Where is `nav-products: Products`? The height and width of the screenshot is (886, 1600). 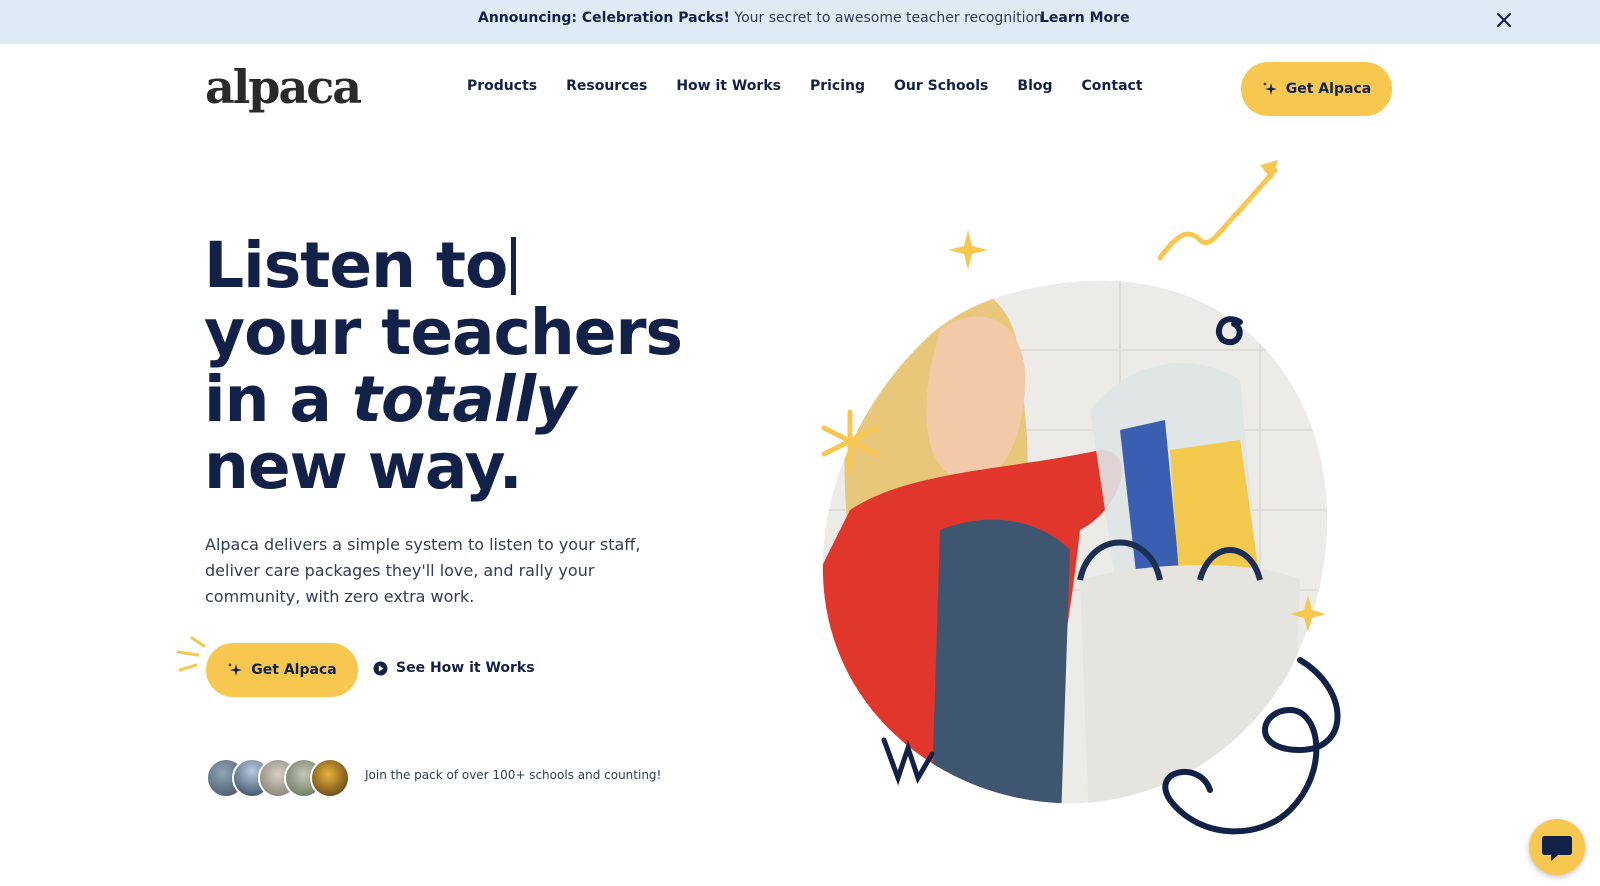
nav-products: Products is located at coordinates (502, 86).